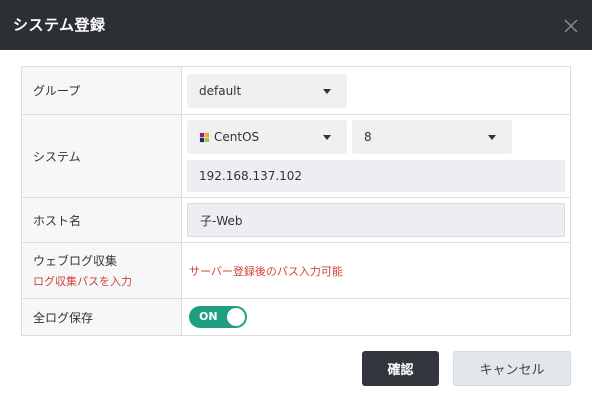  What do you see at coordinates (236, 317) in the screenshot?
I see `toggle-knob` at bounding box center [236, 317].